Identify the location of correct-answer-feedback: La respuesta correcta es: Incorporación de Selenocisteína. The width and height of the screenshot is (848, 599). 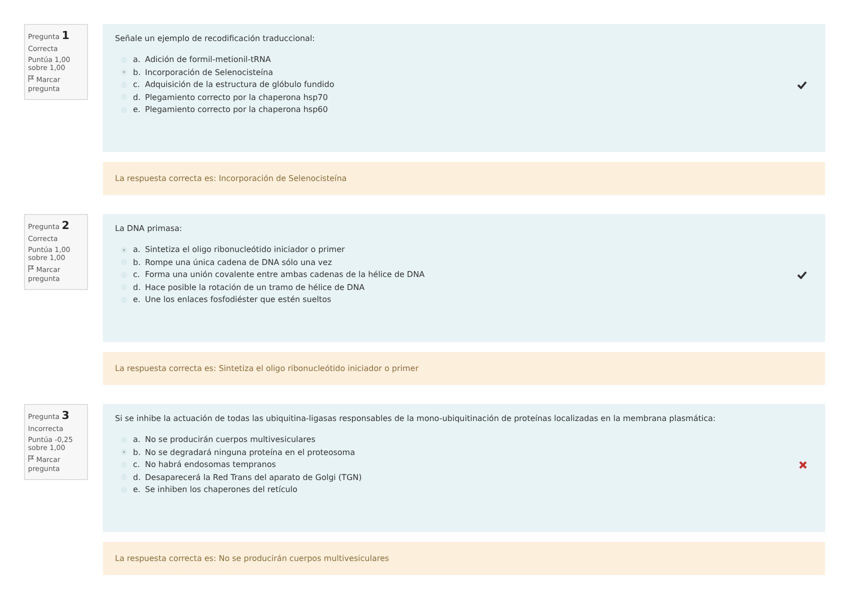
(464, 178).